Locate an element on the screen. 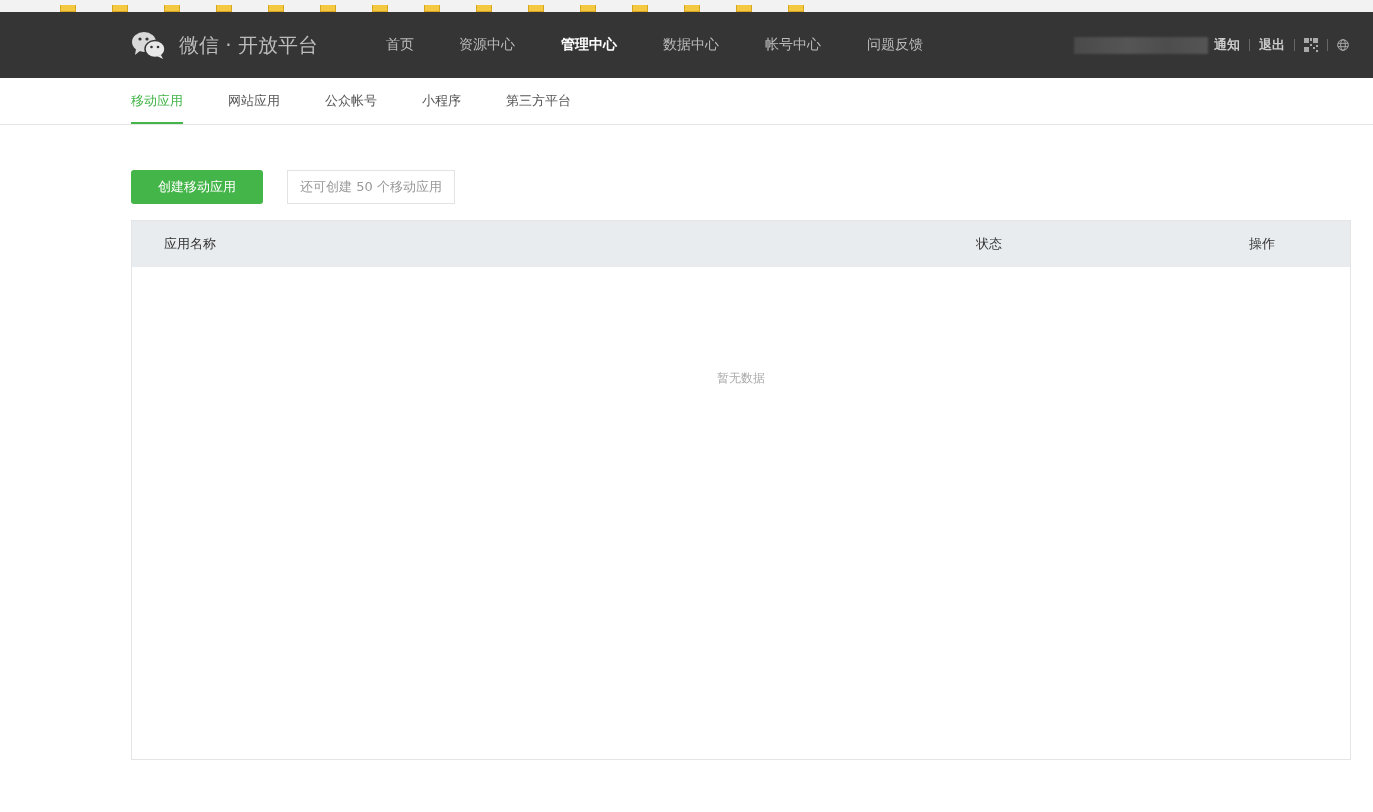 This screenshot has width=1373, height=812. chat-bubbles-icon is located at coordinates (149, 45).